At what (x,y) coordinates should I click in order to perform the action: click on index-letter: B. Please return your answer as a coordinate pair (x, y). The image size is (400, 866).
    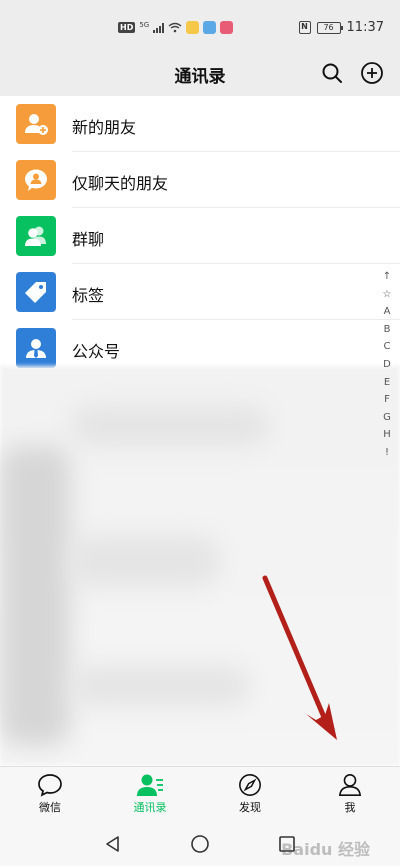
    Looking at the image, I should click on (387, 330).